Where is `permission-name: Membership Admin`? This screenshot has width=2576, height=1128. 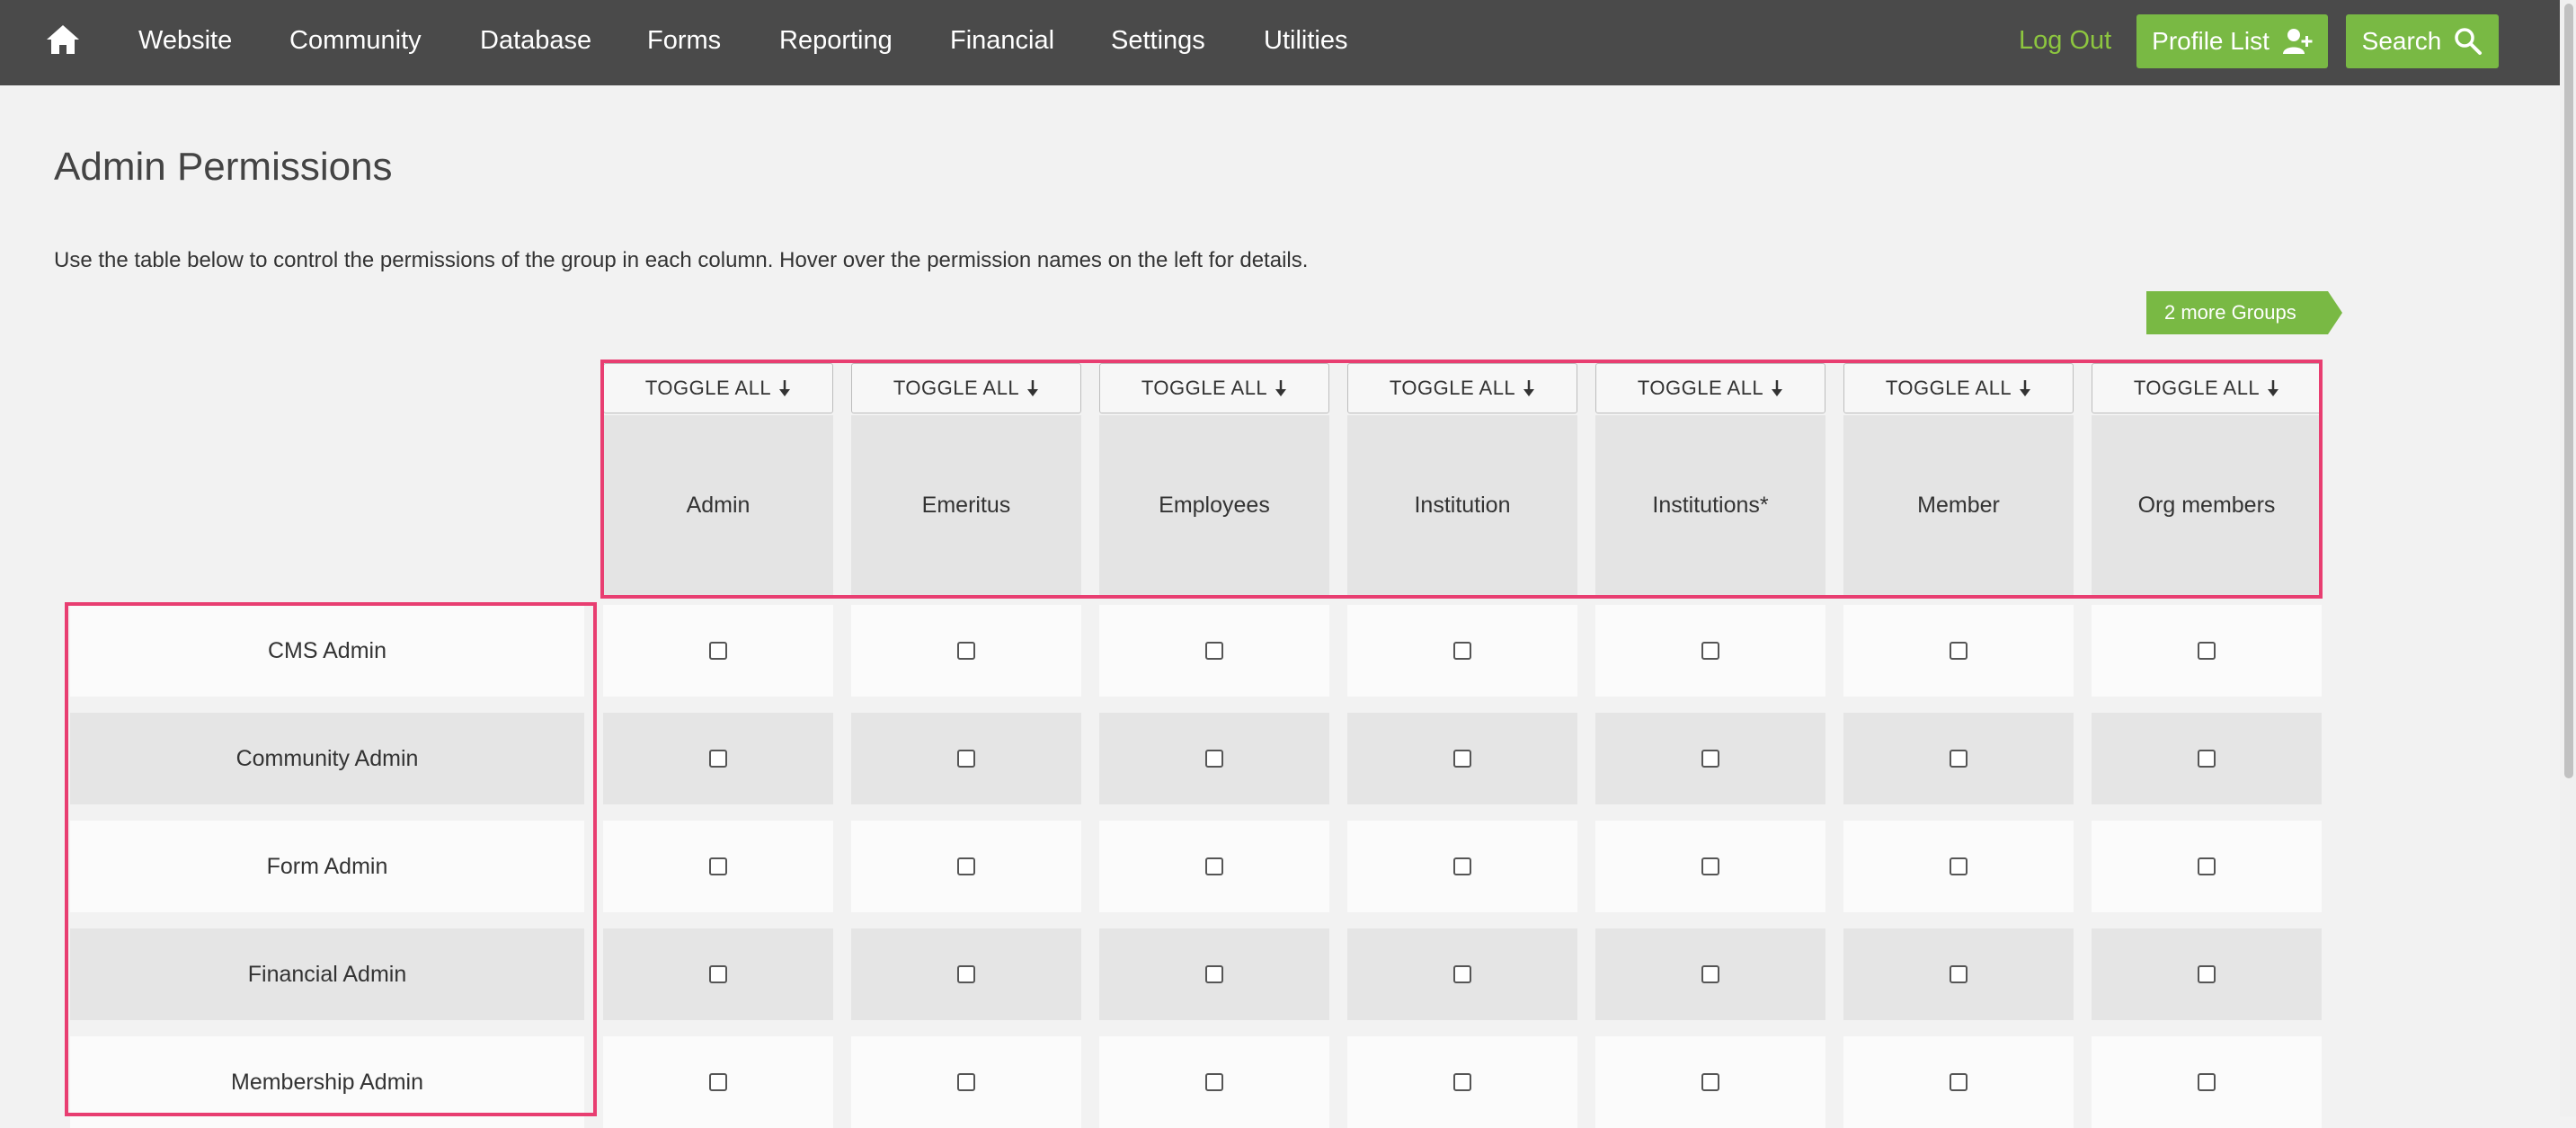 permission-name: Membership Admin is located at coordinates (327, 1082).